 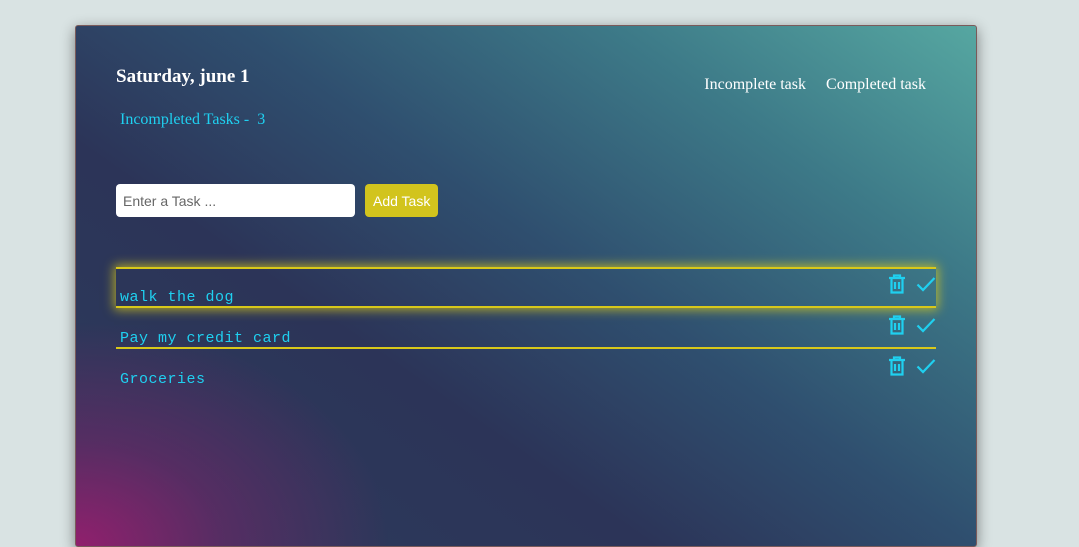 What do you see at coordinates (261, 119) in the screenshot?
I see `incomplete-counter-value: 3` at bounding box center [261, 119].